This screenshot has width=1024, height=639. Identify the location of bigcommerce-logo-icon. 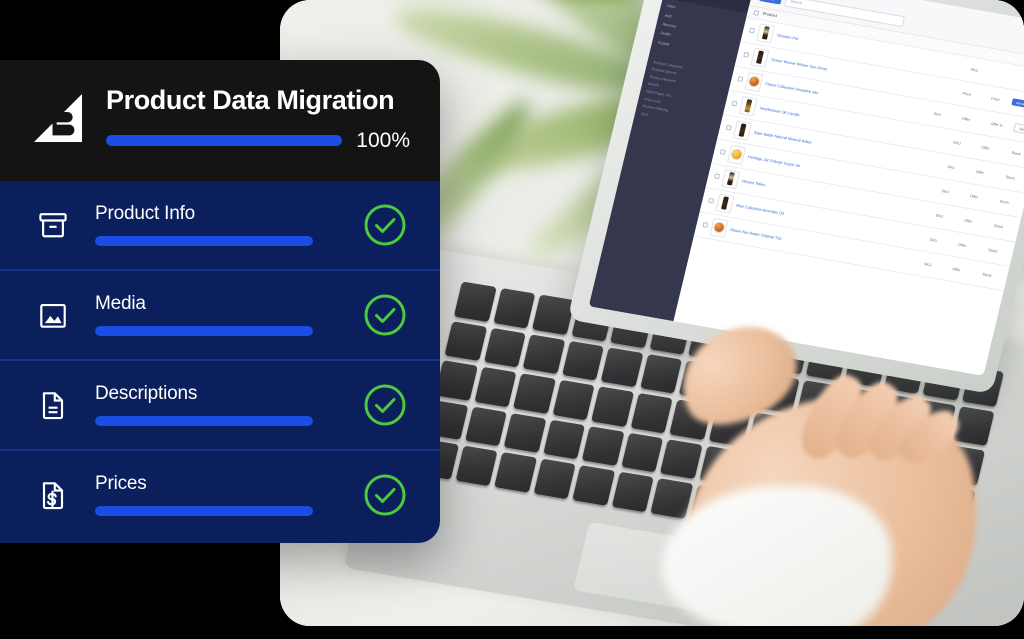
(59, 119).